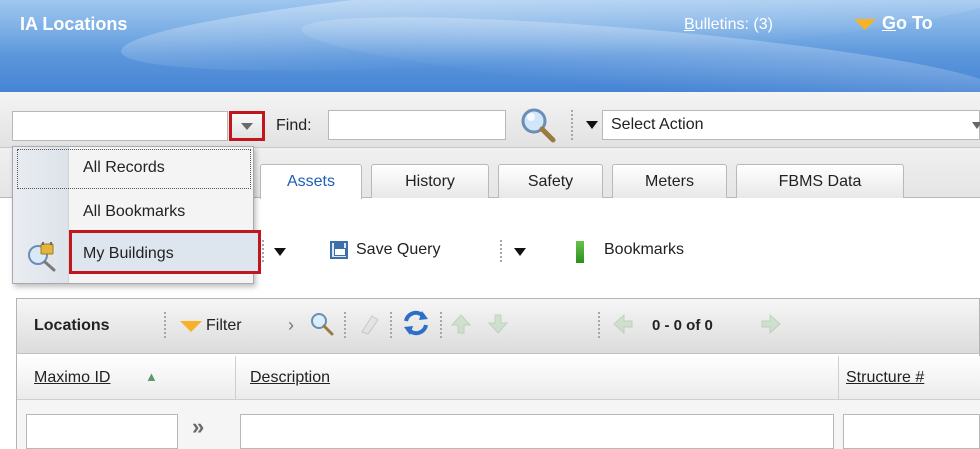 The height and width of the screenshot is (449, 980). What do you see at coordinates (224, 326) in the screenshot?
I see `filter-button: Filter` at bounding box center [224, 326].